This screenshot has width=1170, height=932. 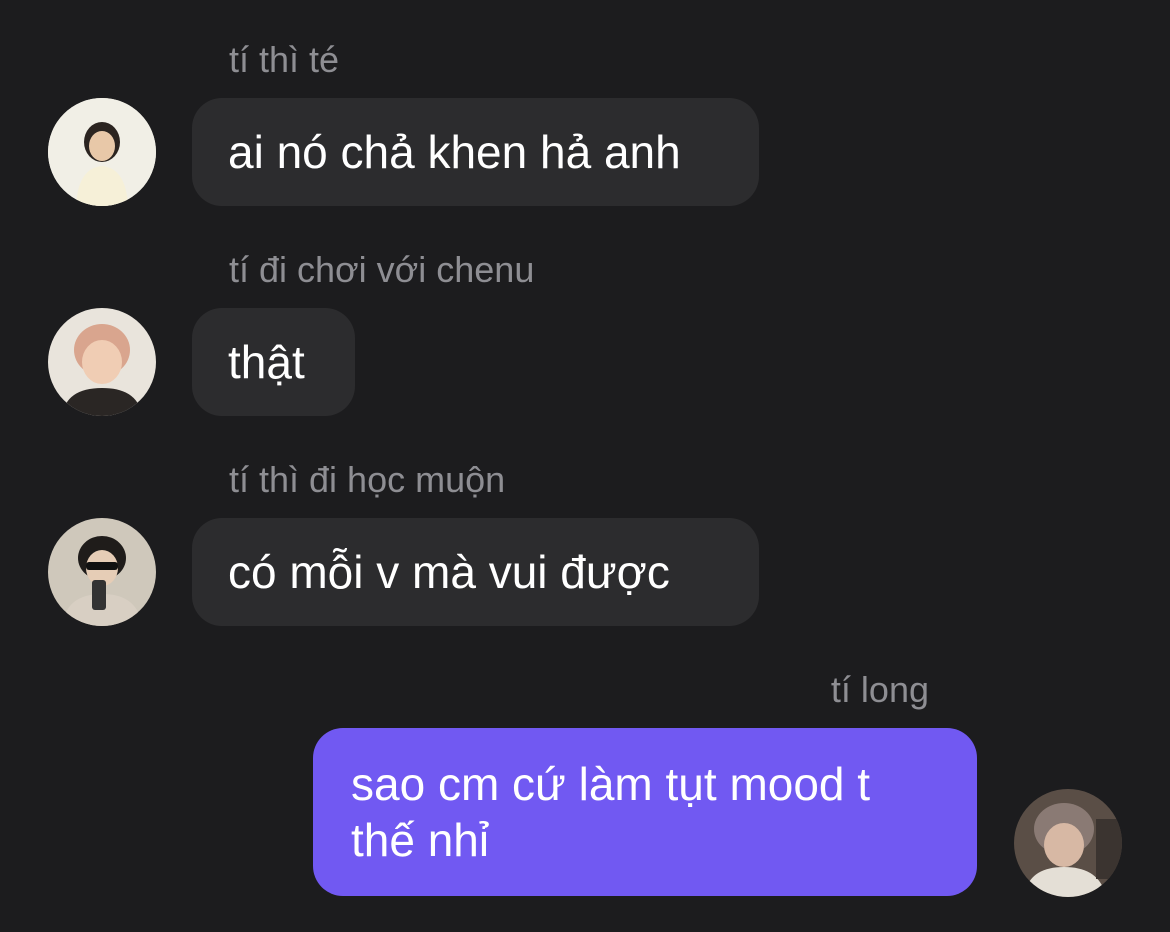 I want to click on sender-name: tí thì đi học muộn, so click(x=367, y=479).